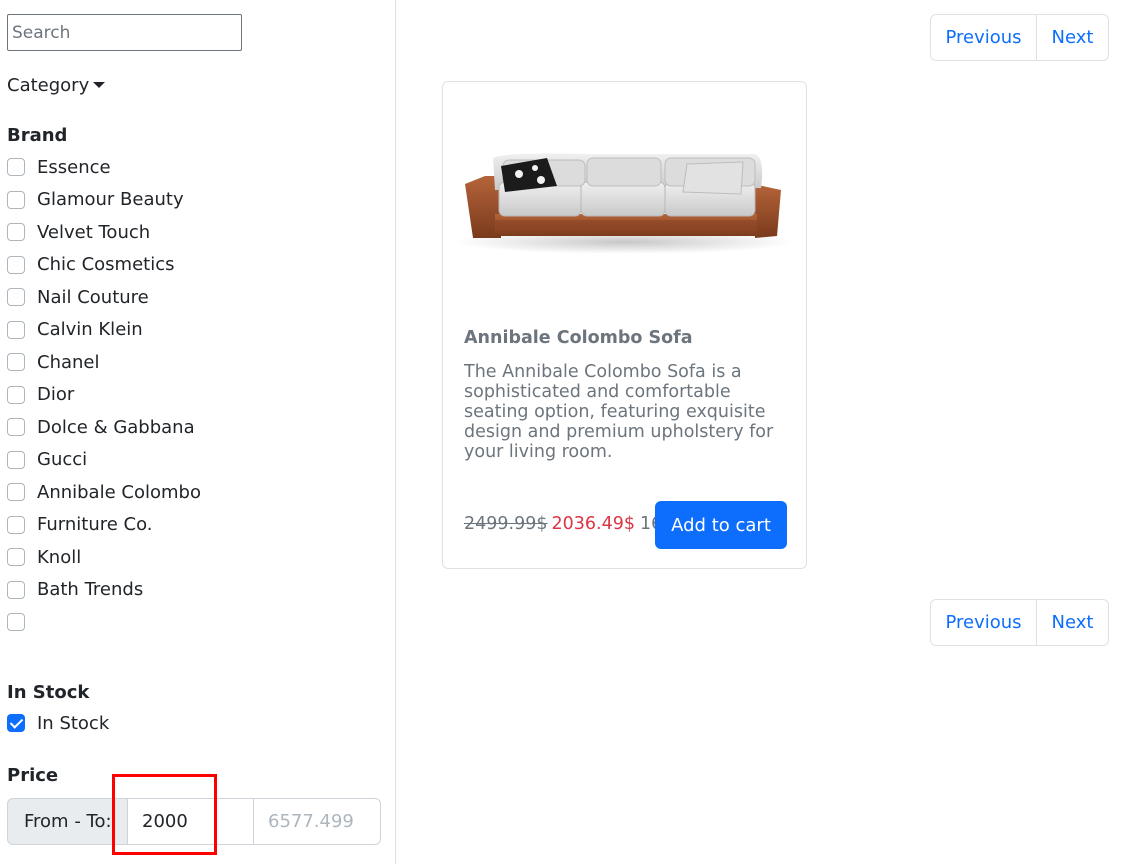 This screenshot has width=1137, height=864. I want to click on brand-heading: Brand, so click(37, 135).